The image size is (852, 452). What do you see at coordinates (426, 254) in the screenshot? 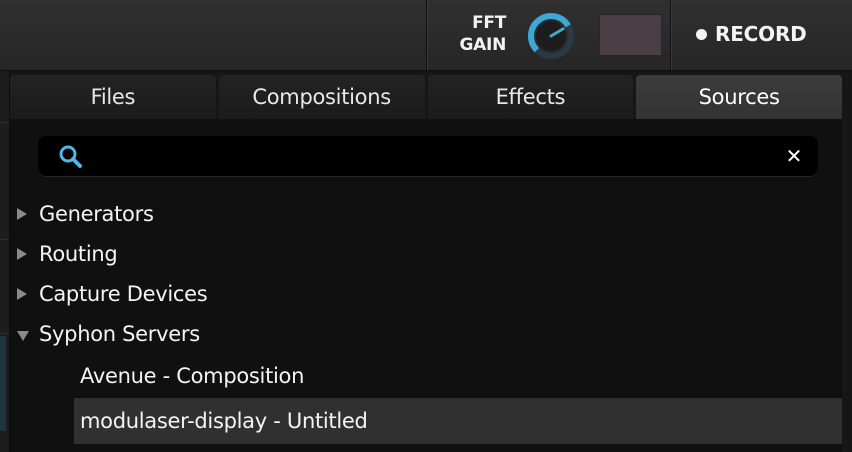
I see `tree-group-routing: Routing` at bounding box center [426, 254].